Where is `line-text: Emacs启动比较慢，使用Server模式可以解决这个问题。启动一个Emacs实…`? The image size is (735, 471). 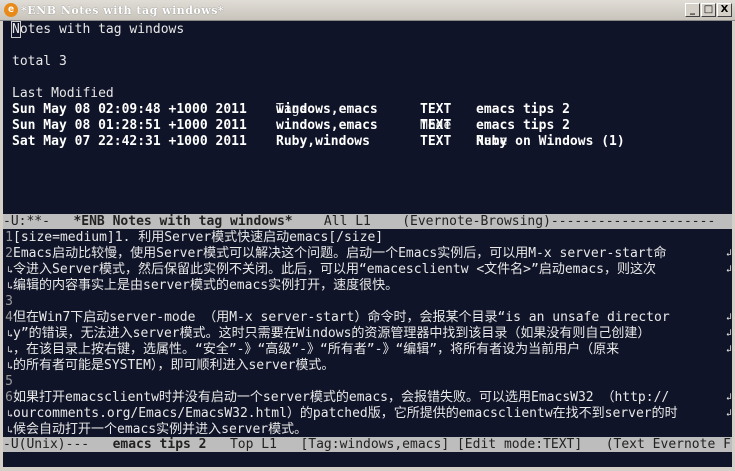
line-text: Emacs启动比较慢，使用Server模式可以解决这个问题。启动一个Emacs实… is located at coordinates (340, 253).